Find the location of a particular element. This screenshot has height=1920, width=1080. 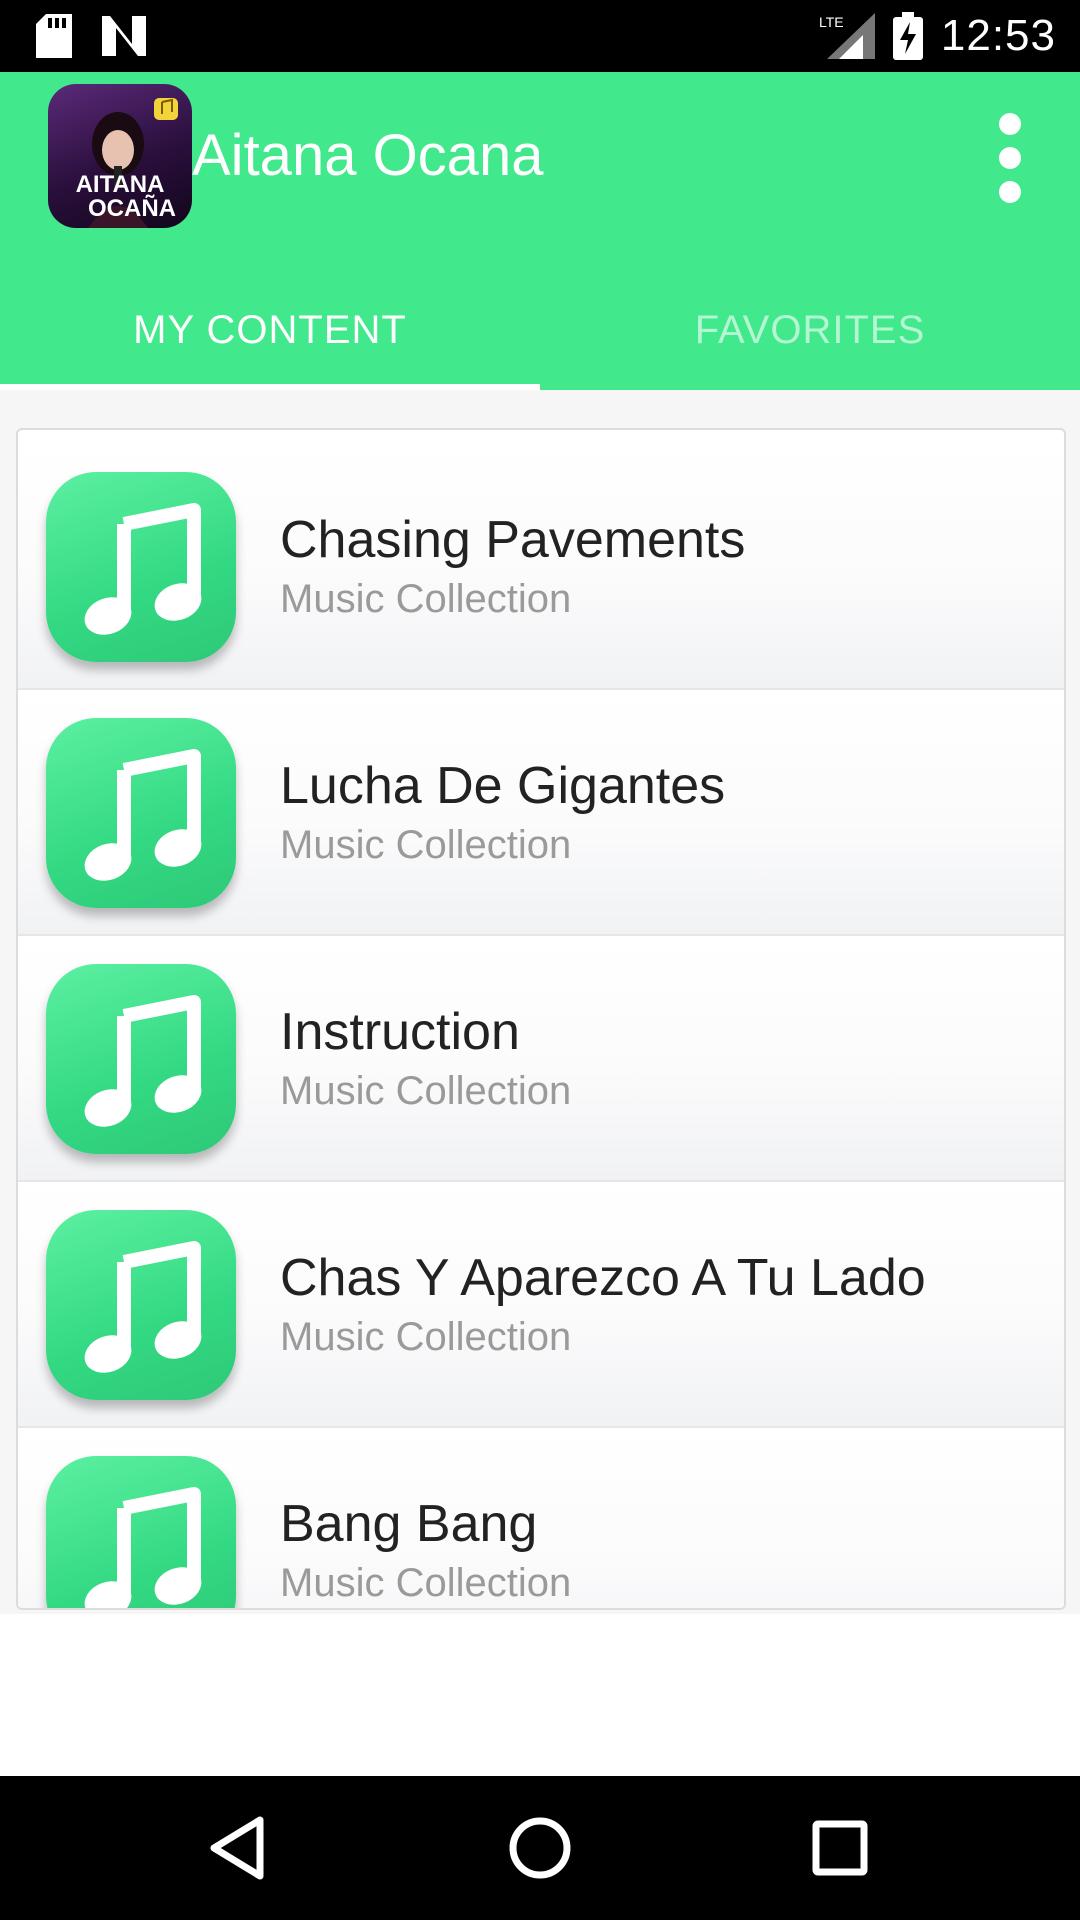

item-title: Chas Y Aparezco A Tu Lado is located at coordinates (603, 1278).